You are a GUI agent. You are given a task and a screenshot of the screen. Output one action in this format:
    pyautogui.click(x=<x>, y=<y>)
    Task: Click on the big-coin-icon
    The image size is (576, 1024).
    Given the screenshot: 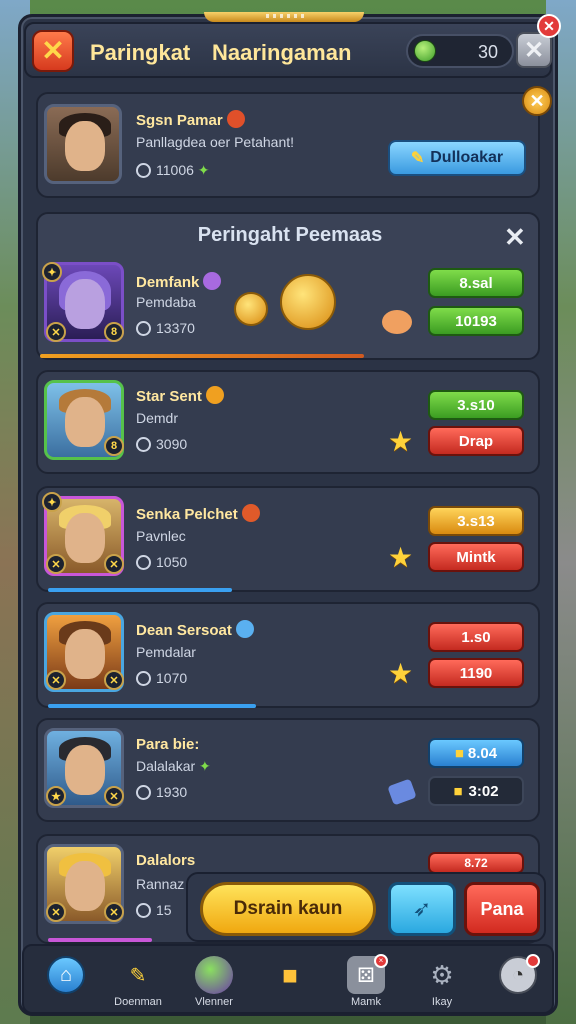 What is the action you would take?
    pyautogui.click(x=308, y=302)
    